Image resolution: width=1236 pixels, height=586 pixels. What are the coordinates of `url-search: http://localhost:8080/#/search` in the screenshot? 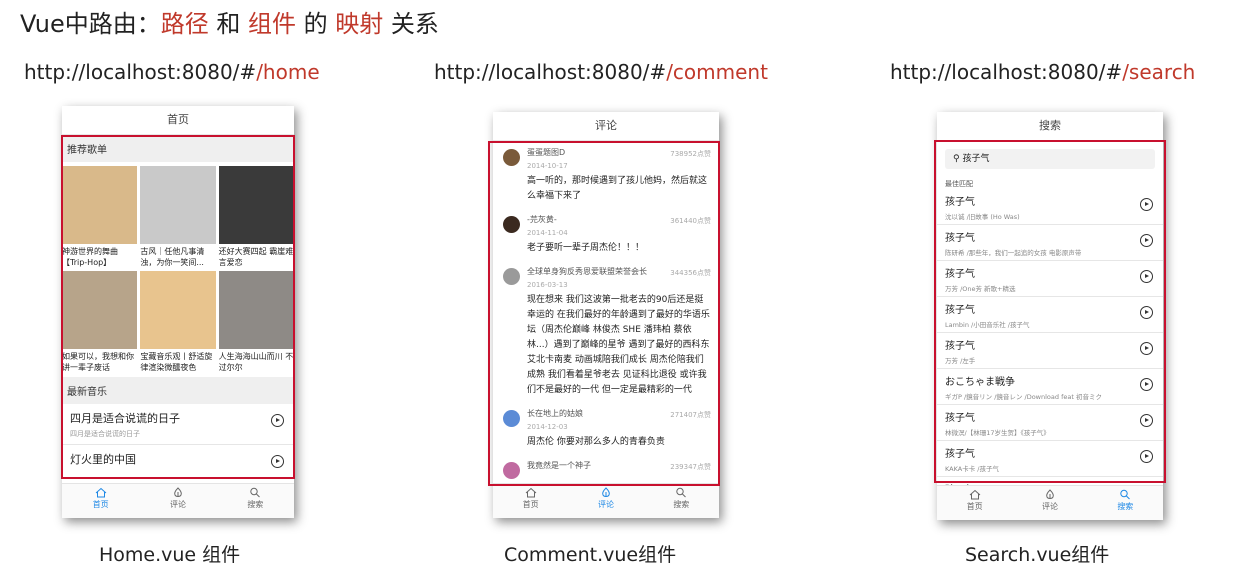 It's located at (1042, 72).